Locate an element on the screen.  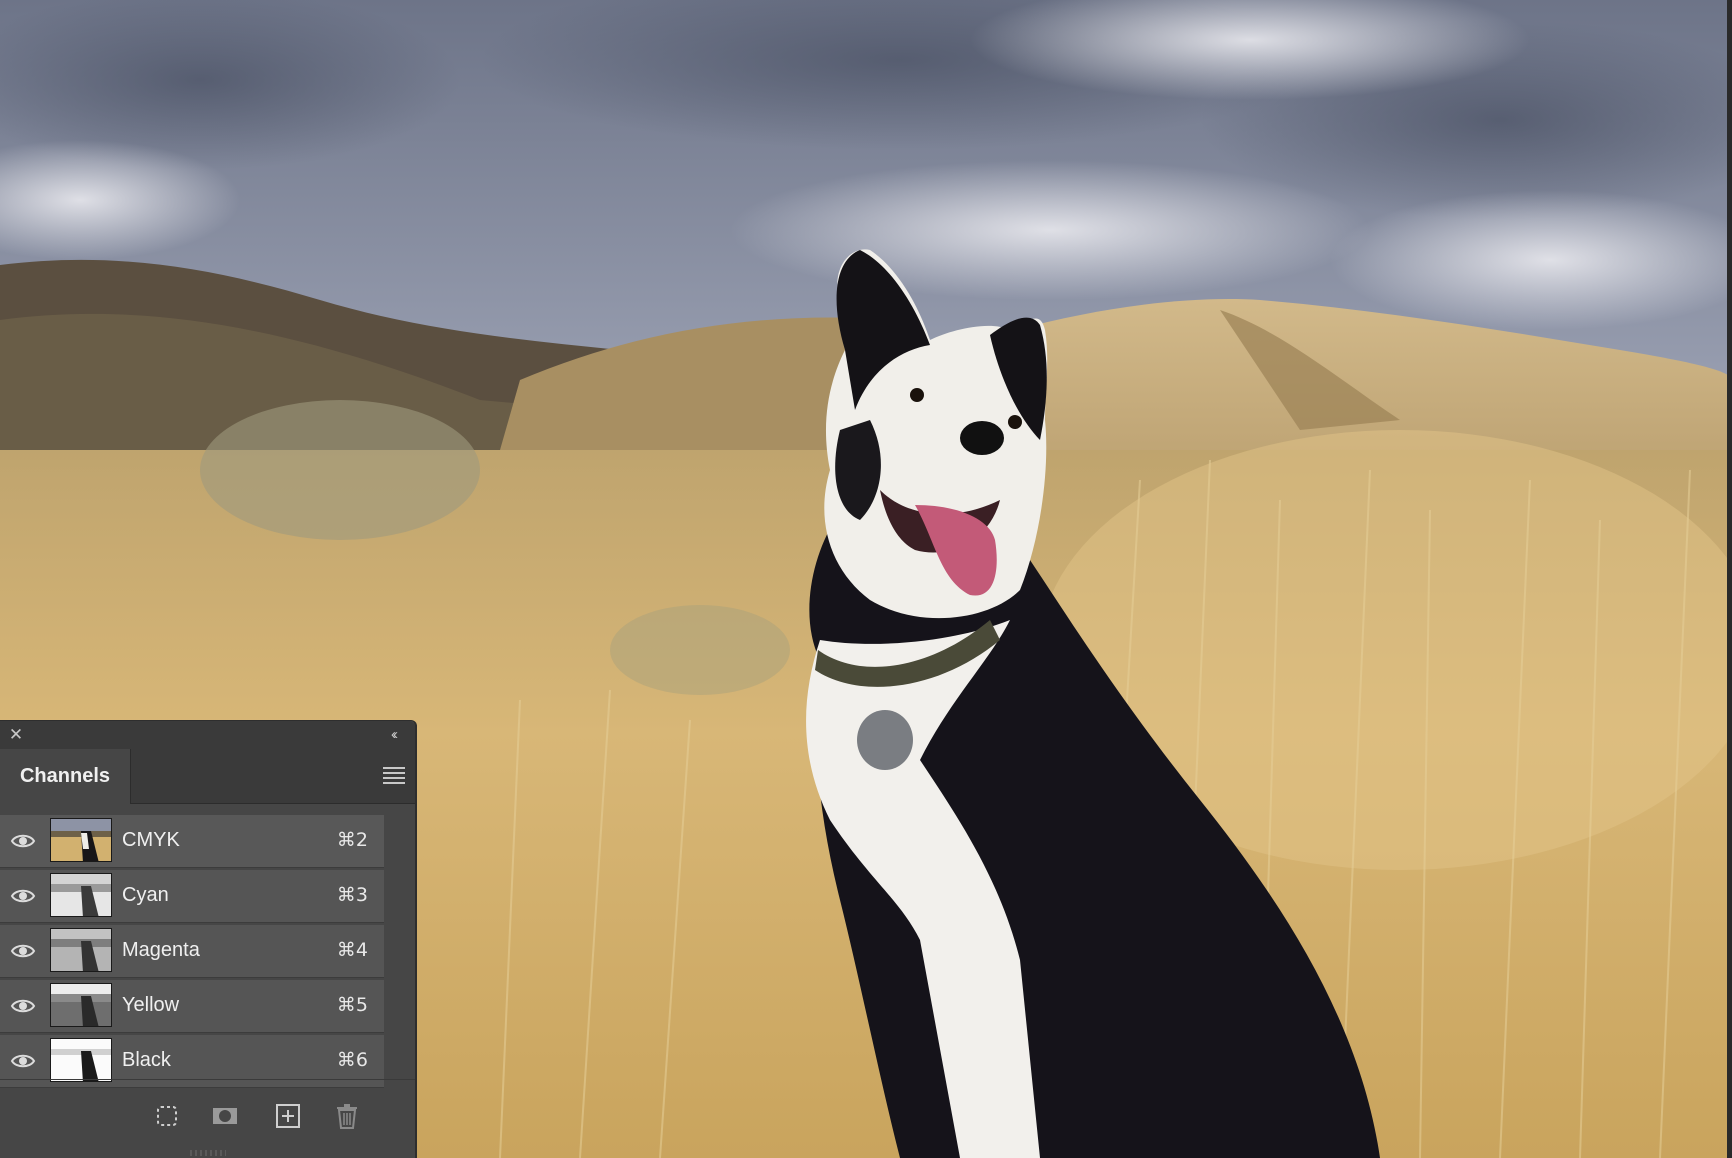
channel-shortcut: ⌘3 is located at coordinates (352, 895).